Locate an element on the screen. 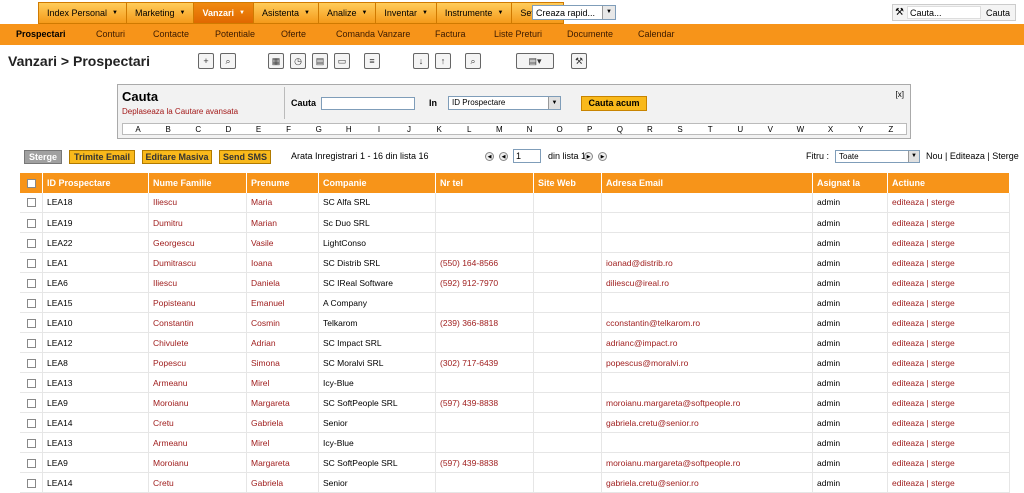  next-page-icon: ▶ is located at coordinates (588, 156).